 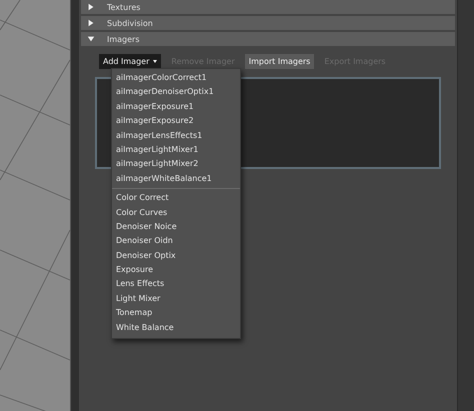 What do you see at coordinates (176, 164) in the screenshot?
I see `menu-item: aiImagerLightMixer2` at bounding box center [176, 164].